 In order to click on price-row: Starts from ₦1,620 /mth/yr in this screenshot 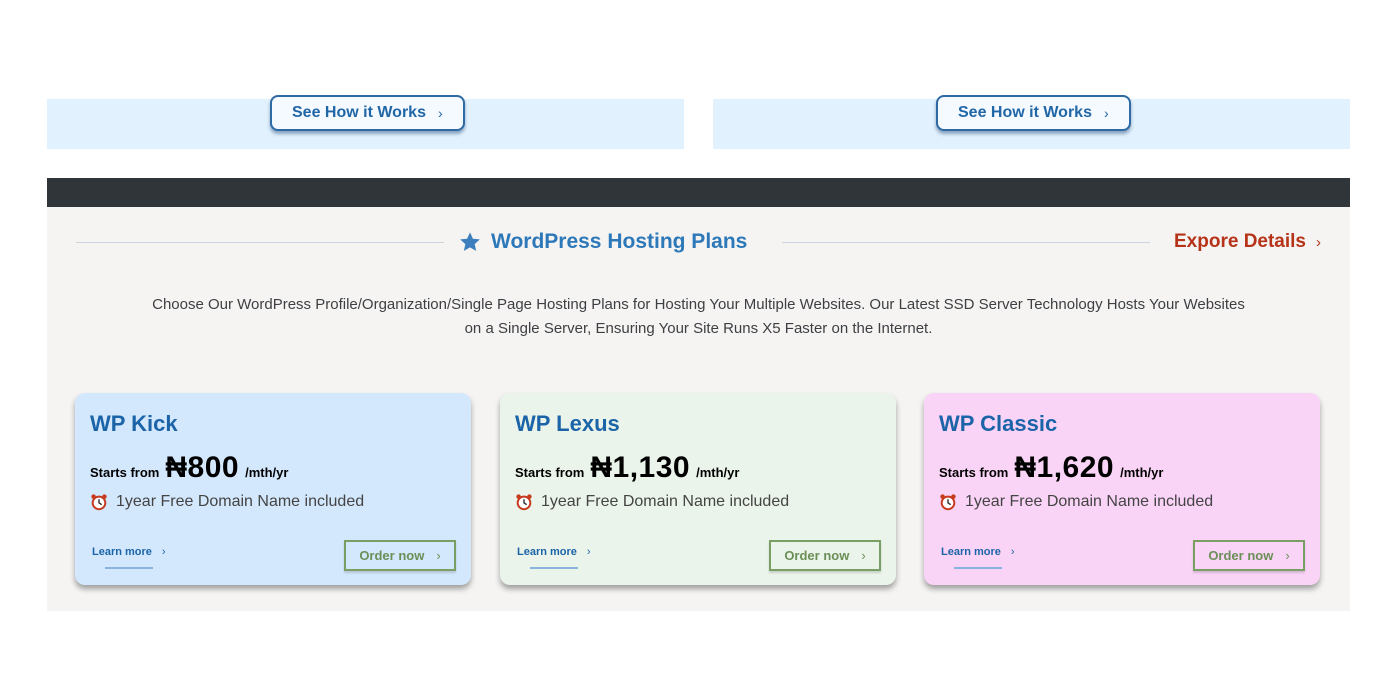, I will do `click(1122, 468)`.